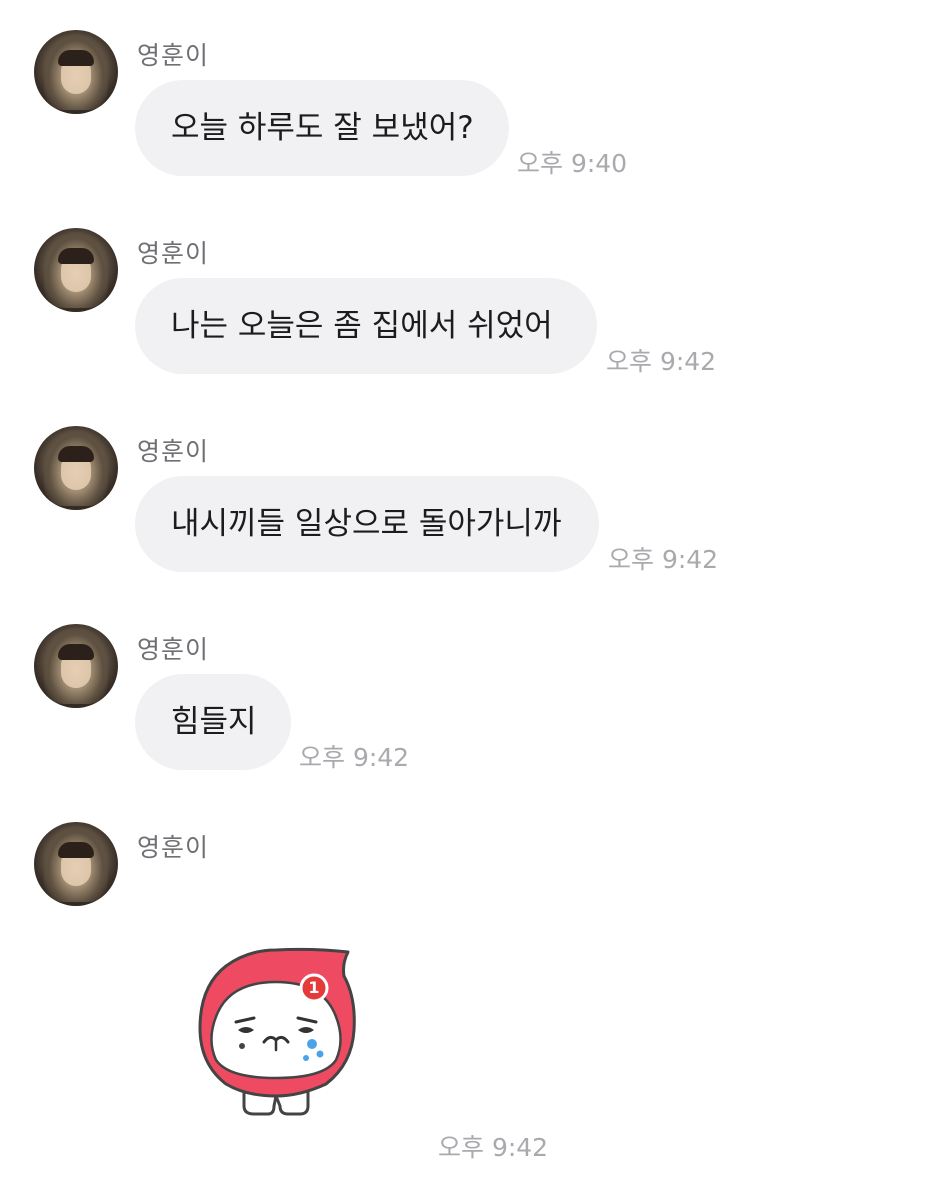  What do you see at coordinates (322, 128) in the screenshot?
I see `message-bubble: 오늘 하루도 잘 보냈어?` at bounding box center [322, 128].